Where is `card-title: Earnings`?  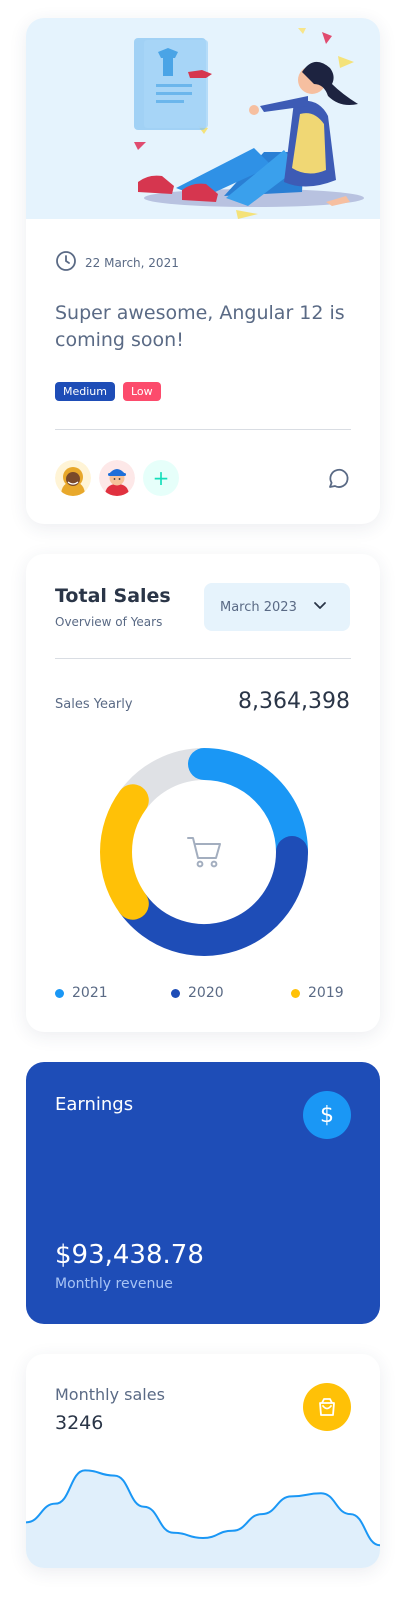
card-title: Earnings is located at coordinates (94, 1104).